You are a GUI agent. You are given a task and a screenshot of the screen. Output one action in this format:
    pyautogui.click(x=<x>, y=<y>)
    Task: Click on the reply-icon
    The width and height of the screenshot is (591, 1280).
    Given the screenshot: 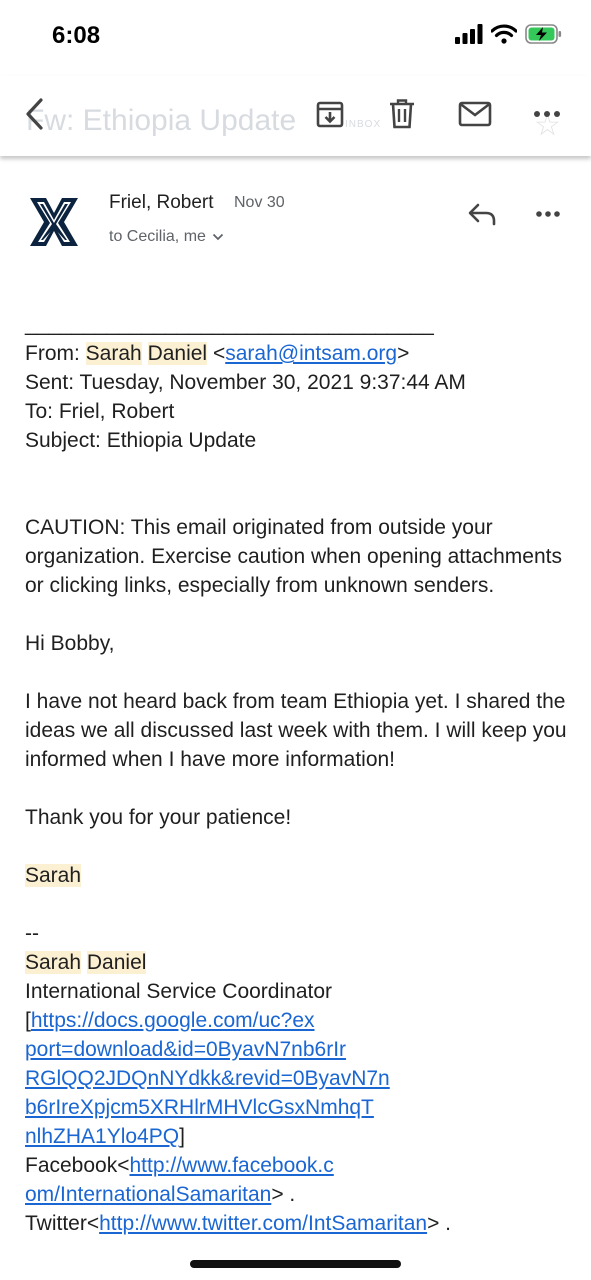 What is the action you would take?
    pyautogui.click(x=482, y=214)
    